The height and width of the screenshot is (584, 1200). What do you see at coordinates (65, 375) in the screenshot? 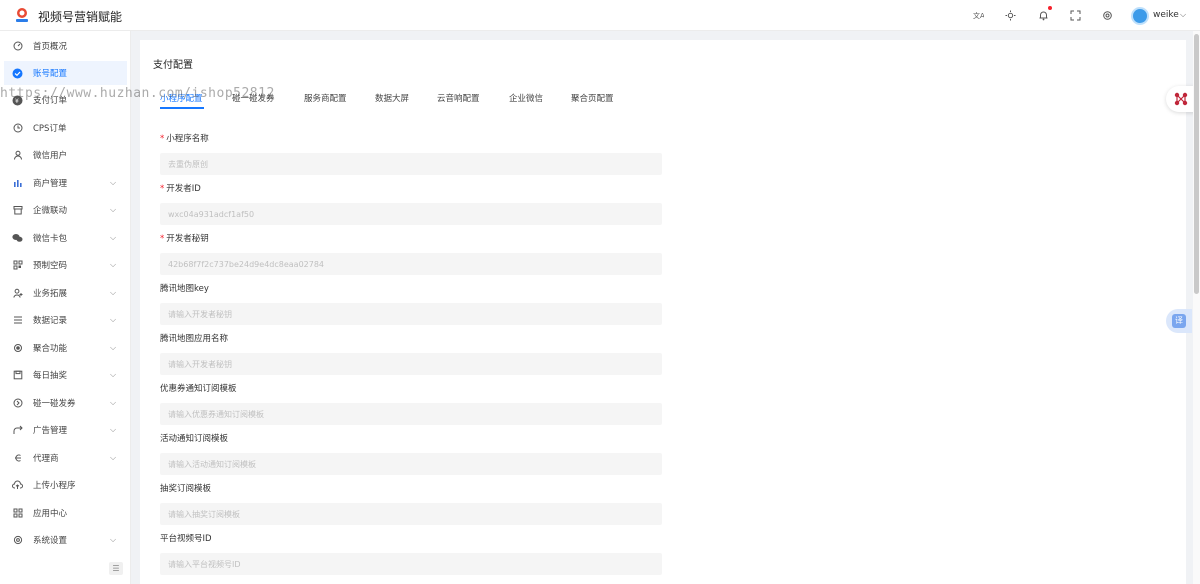
I see `sidebar-item-daily-lottery: 每日抽奖 ⌵` at bounding box center [65, 375].